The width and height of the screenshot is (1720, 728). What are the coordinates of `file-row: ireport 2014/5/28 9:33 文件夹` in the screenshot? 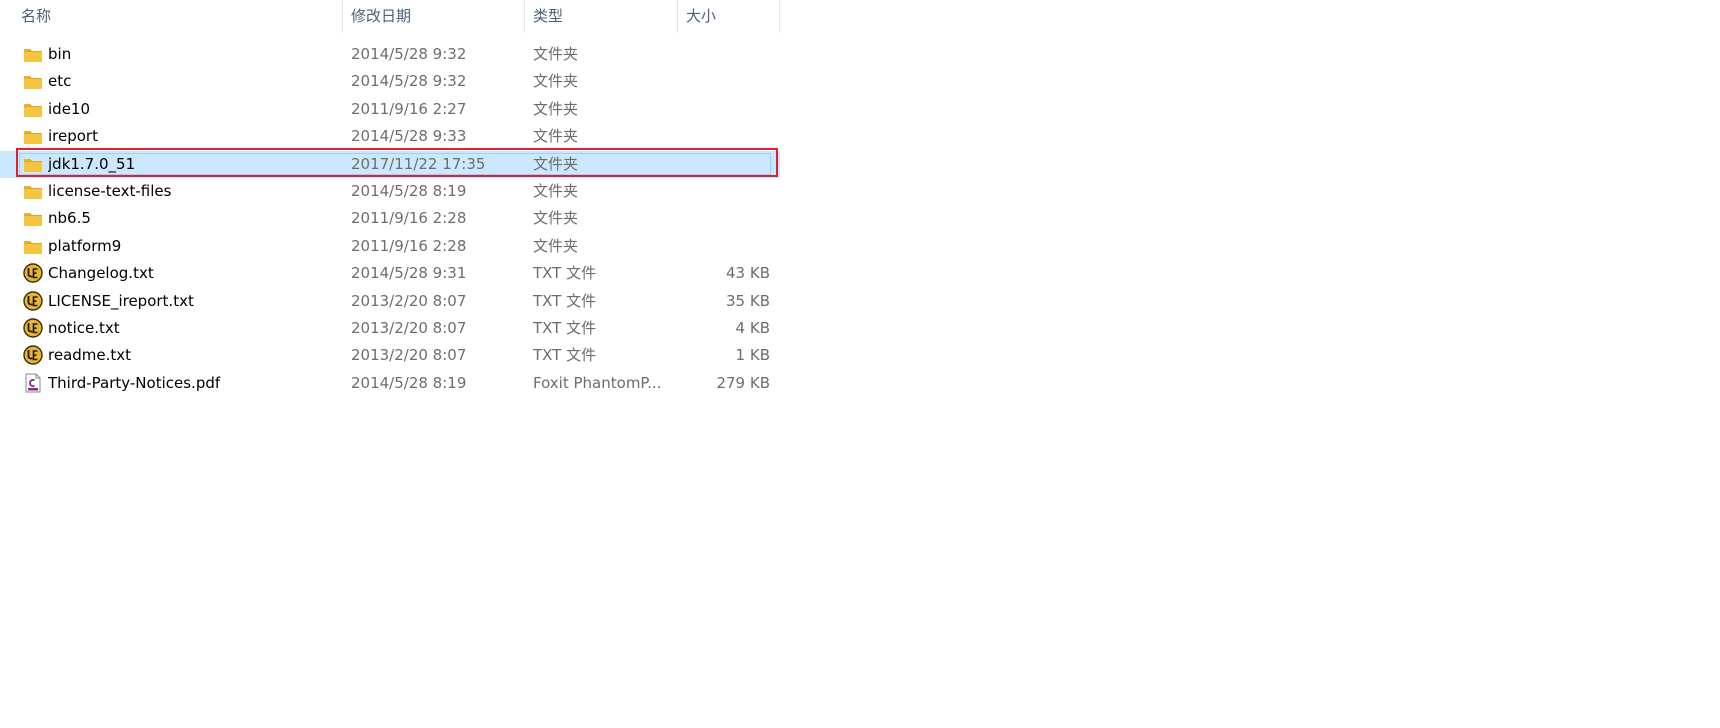 It's located at (390, 136).